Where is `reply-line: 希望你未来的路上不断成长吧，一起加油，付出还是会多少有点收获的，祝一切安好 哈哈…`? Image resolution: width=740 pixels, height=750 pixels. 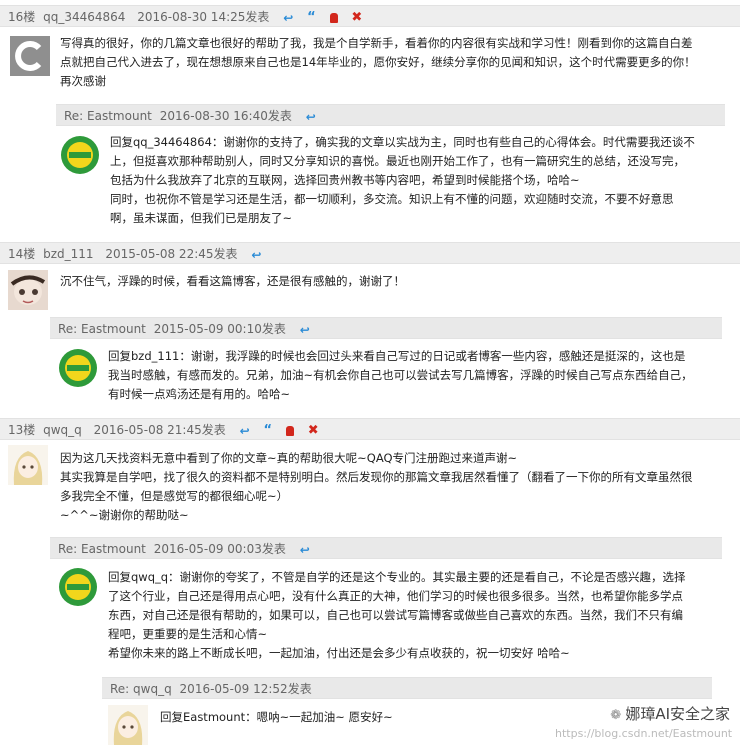
reply-line: 希望你未来的路上不断成长吧，一起加油，付出还是会多少有点收获的，祝一切安好 哈哈… is located at coordinates (339, 653).